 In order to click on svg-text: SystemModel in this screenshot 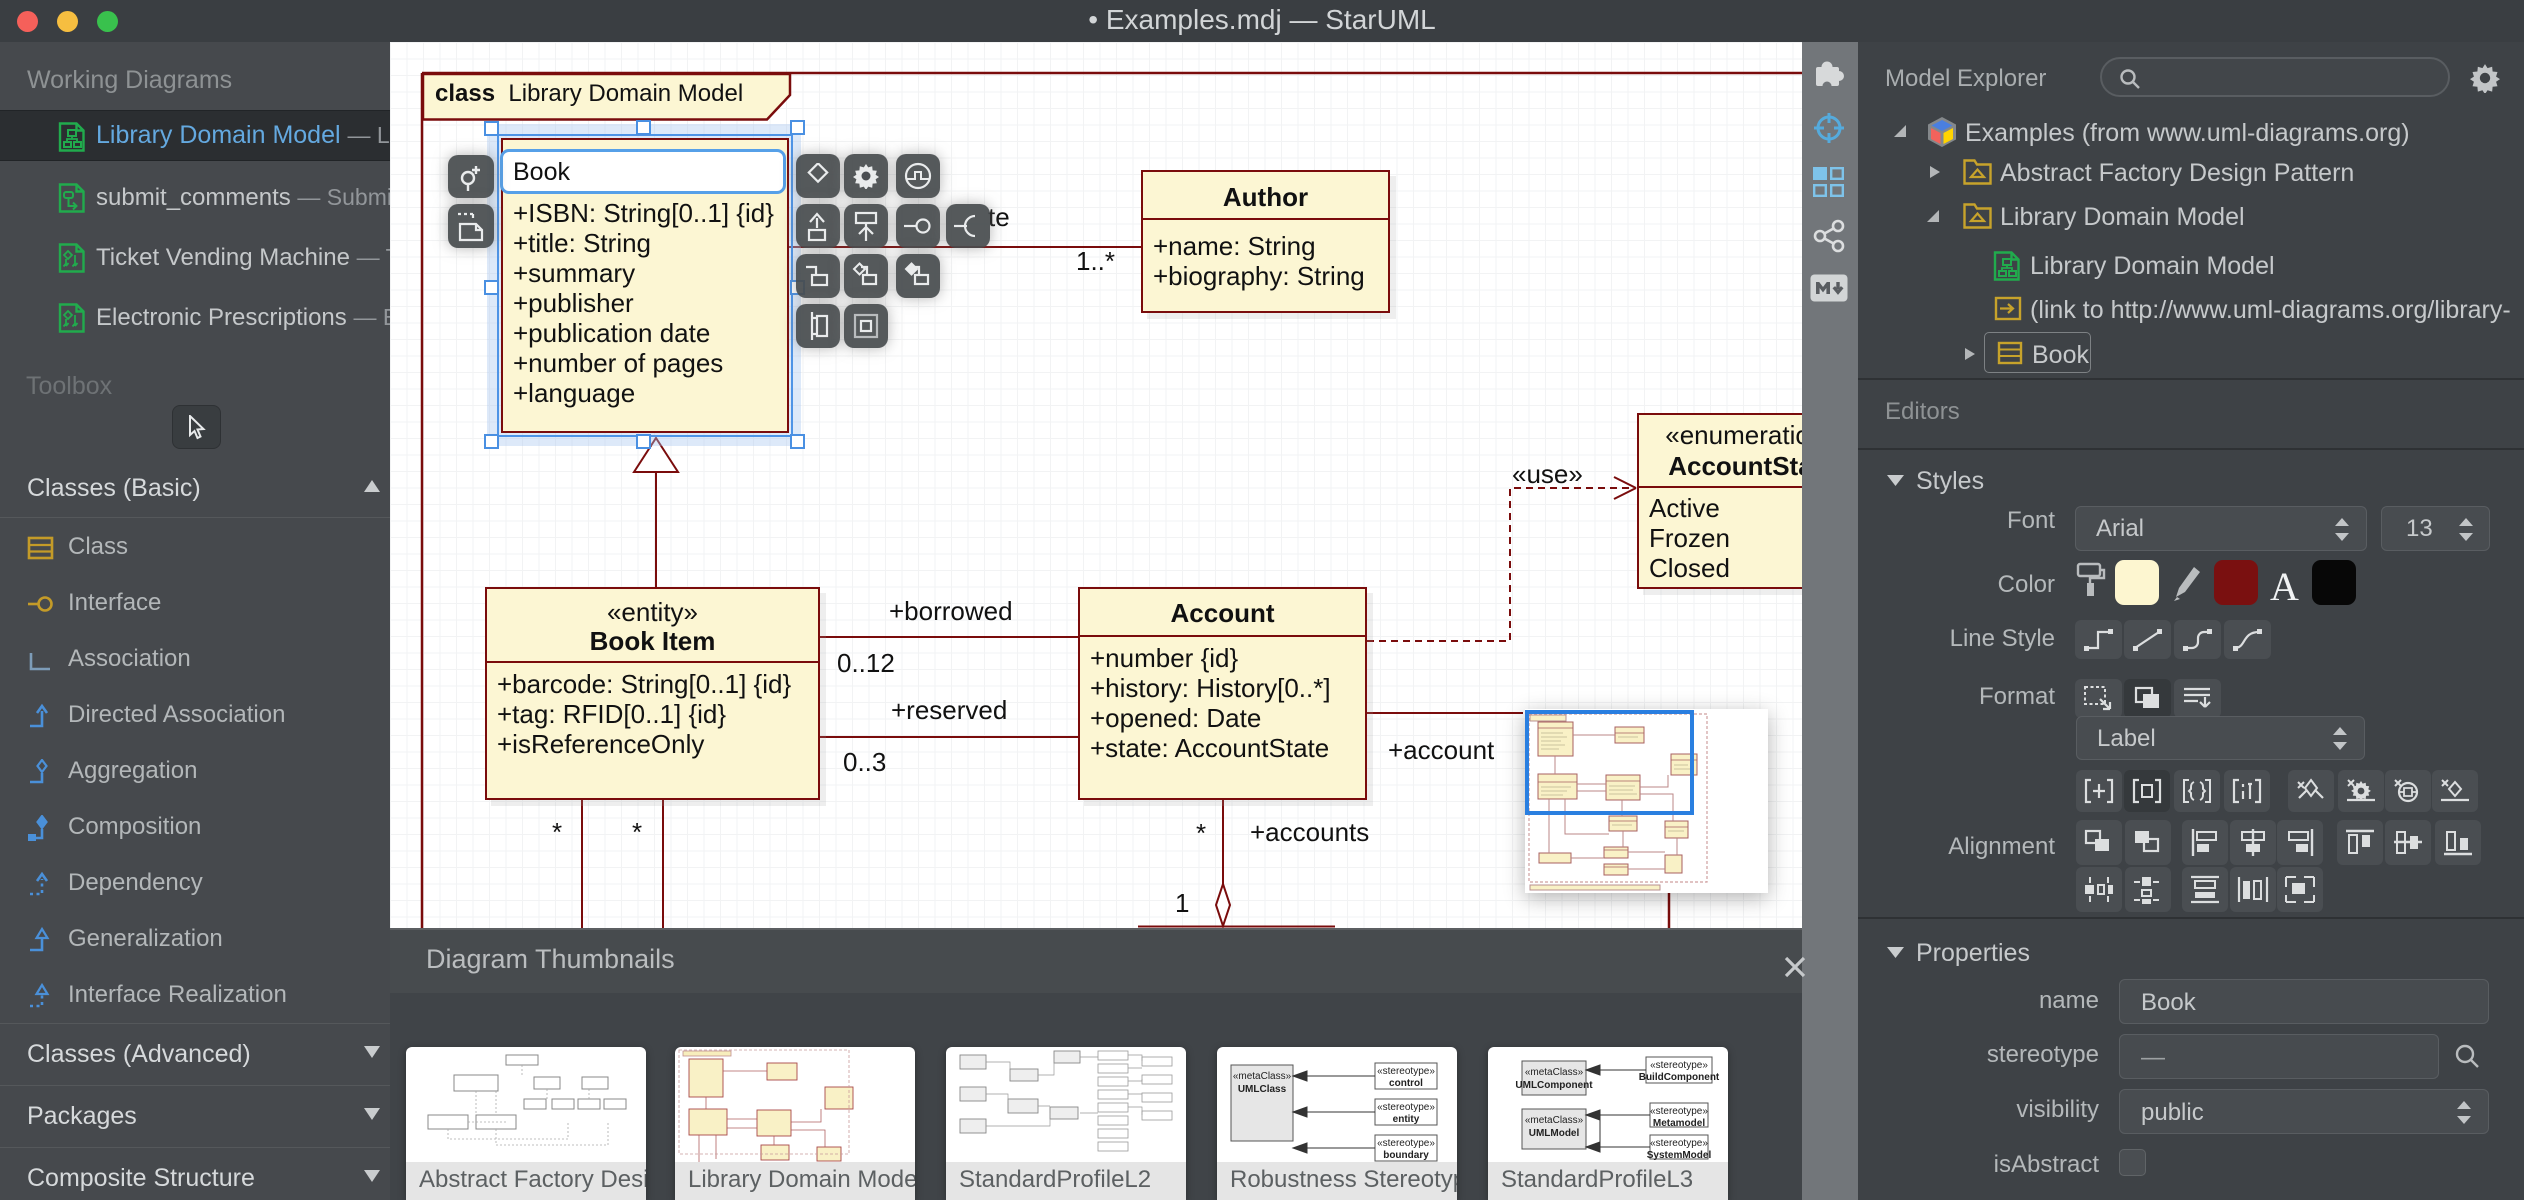, I will do `click(1679, 1155)`.